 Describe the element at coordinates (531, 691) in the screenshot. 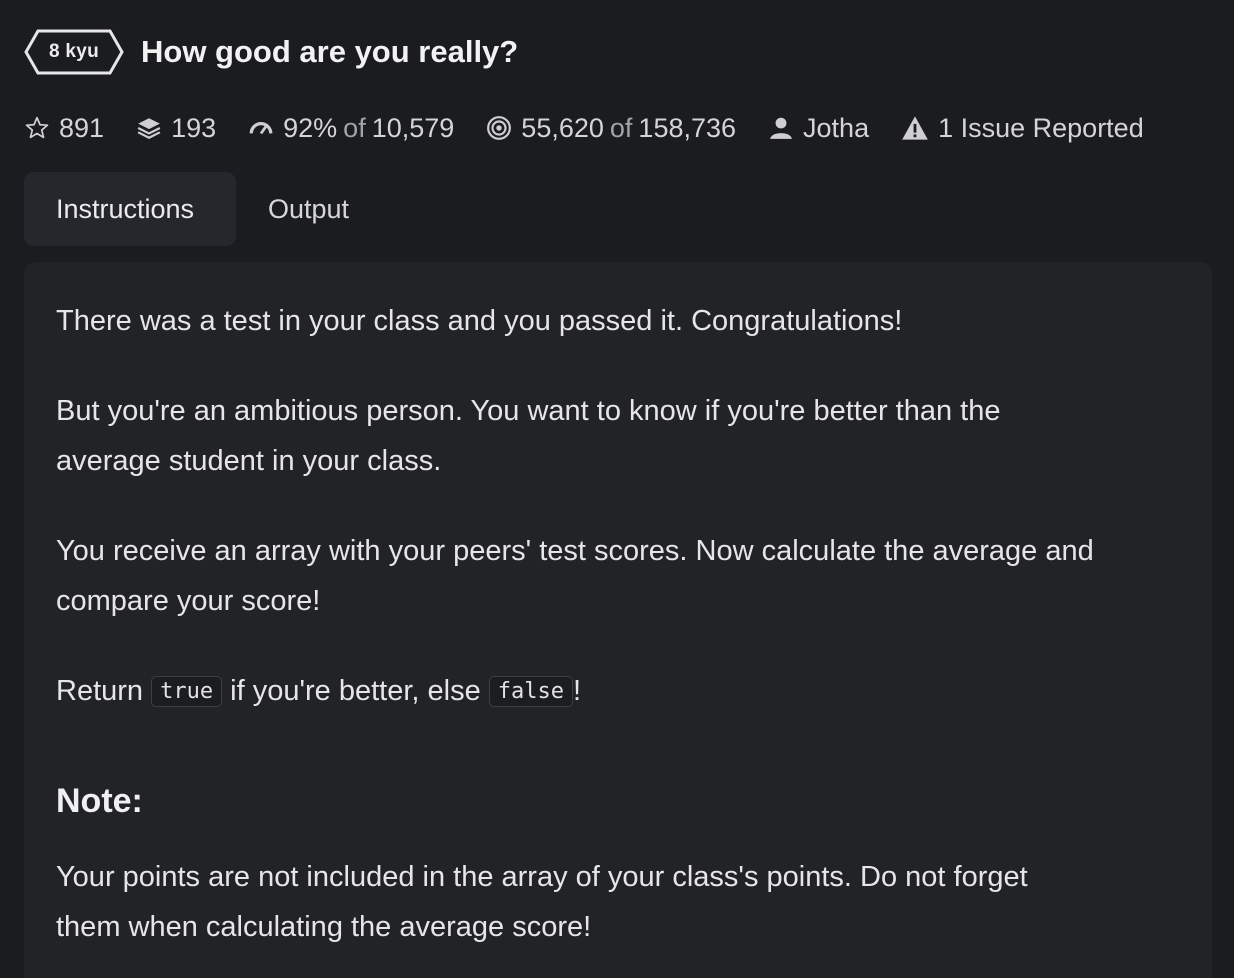

I see `code-false: false` at that location.